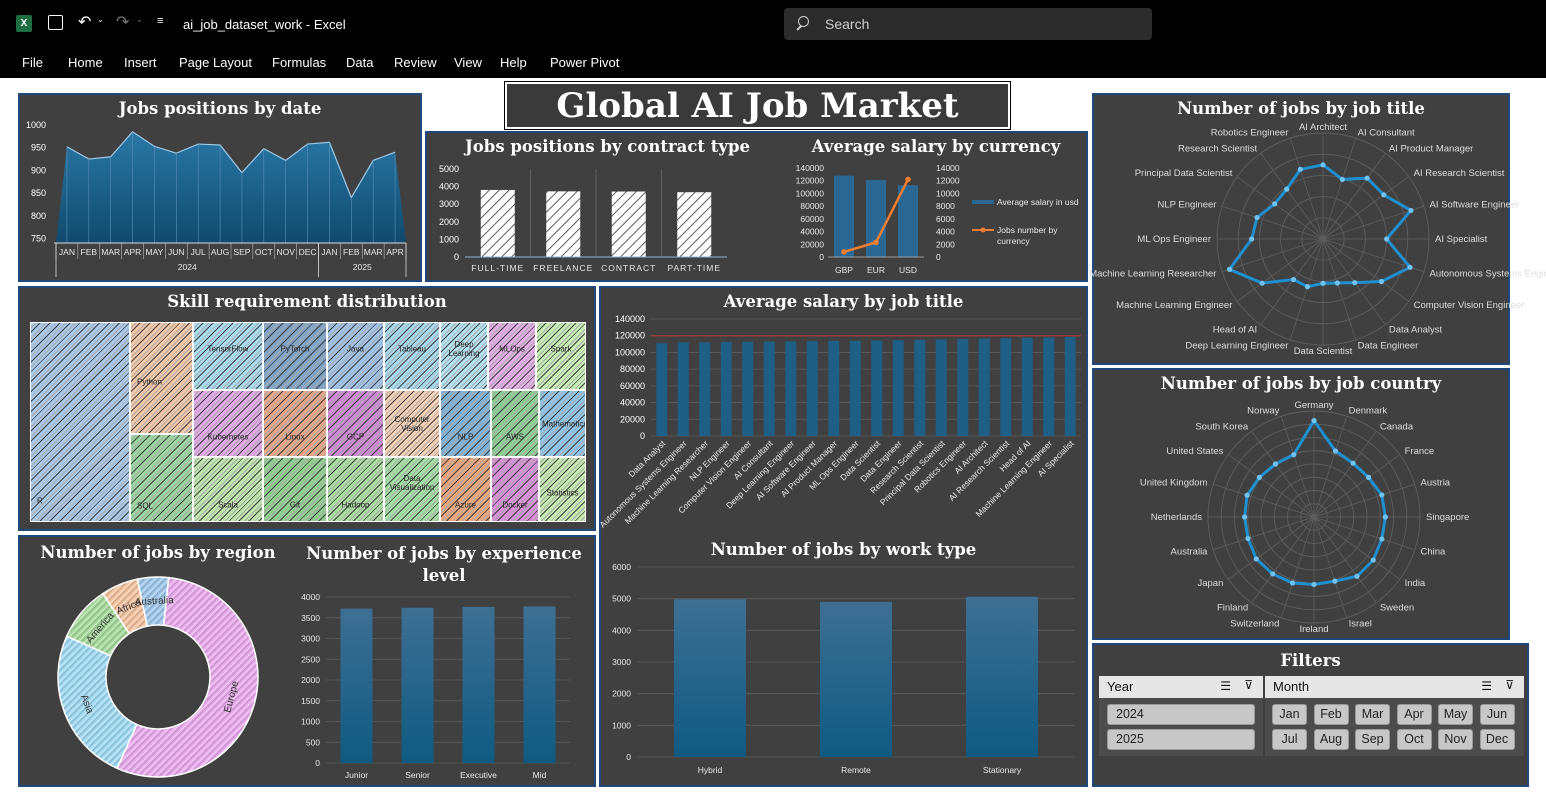 This screenshot has height=802, width=1546. I want to click on slicer-year-2024: 2024, so click(1181, 714).